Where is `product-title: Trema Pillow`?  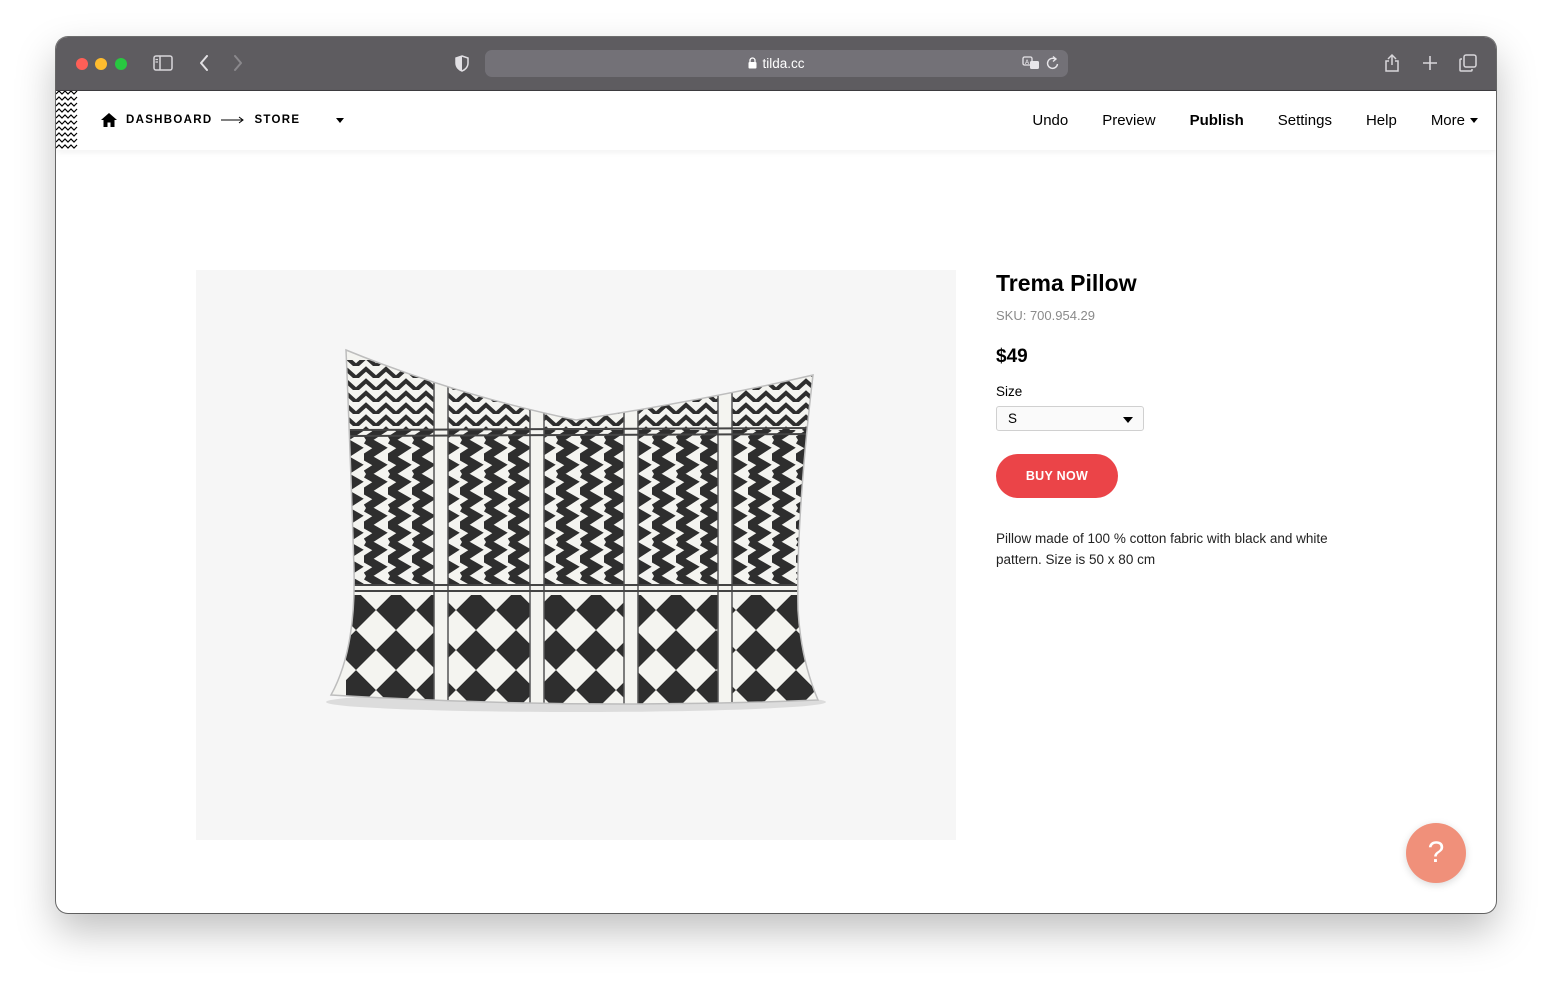 product-title: Trema Pillow is located at coordinates (1066, 283).